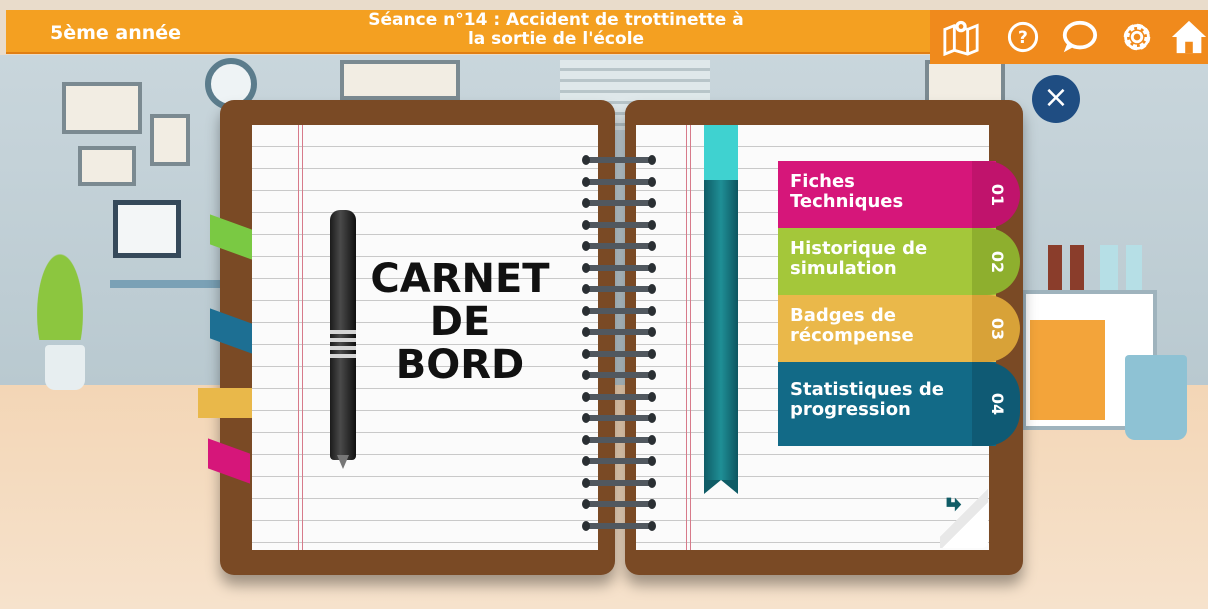 The image size is (1208, 609). I want to click on grade-label: 5ème année, so click(116, 33).